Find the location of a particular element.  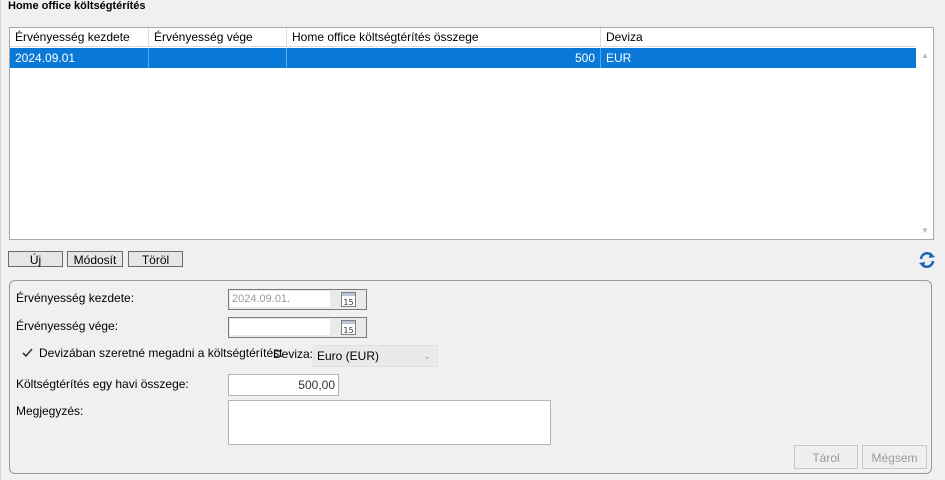

cell-currency: EUR is located at coordinates (619, 58).